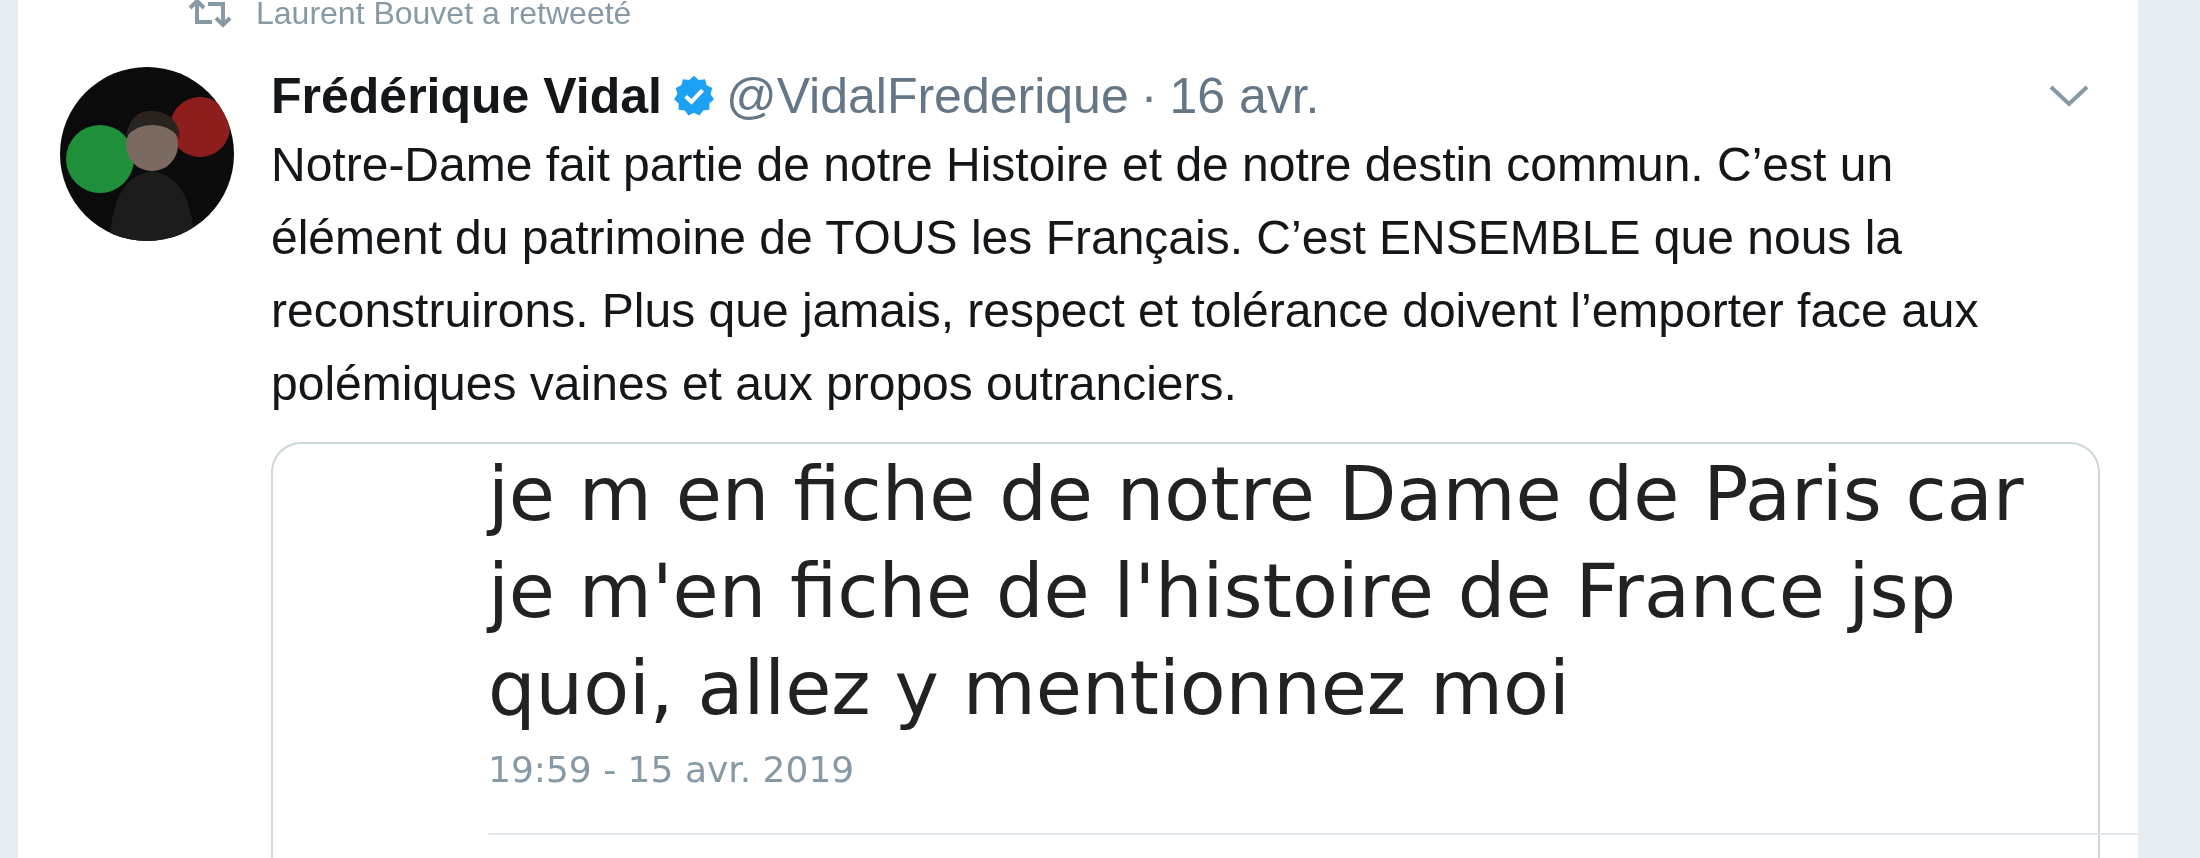  What do you see at coordinates (210, 14) in the screenshot?
I see `retweet-icon` at bounding box center [210, 14].